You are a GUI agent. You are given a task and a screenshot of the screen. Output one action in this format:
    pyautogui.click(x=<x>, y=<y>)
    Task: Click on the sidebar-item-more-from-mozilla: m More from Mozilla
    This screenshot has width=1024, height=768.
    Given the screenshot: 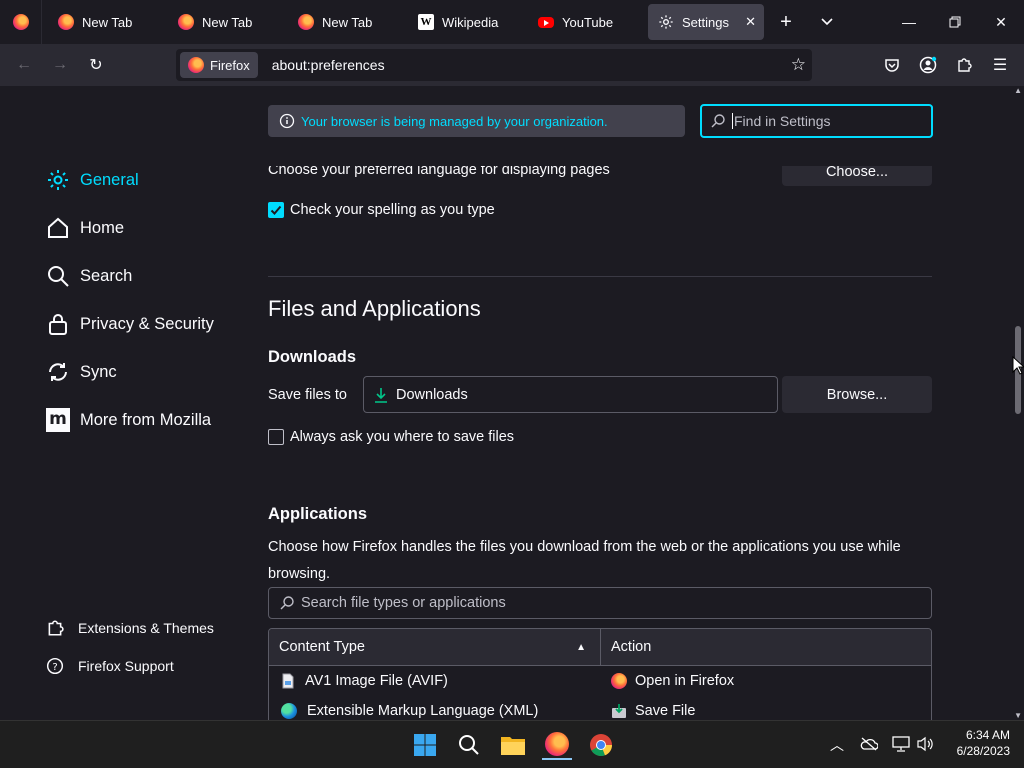 What is the action you would take?
    pyautogui.click(x=128, y=420)
    